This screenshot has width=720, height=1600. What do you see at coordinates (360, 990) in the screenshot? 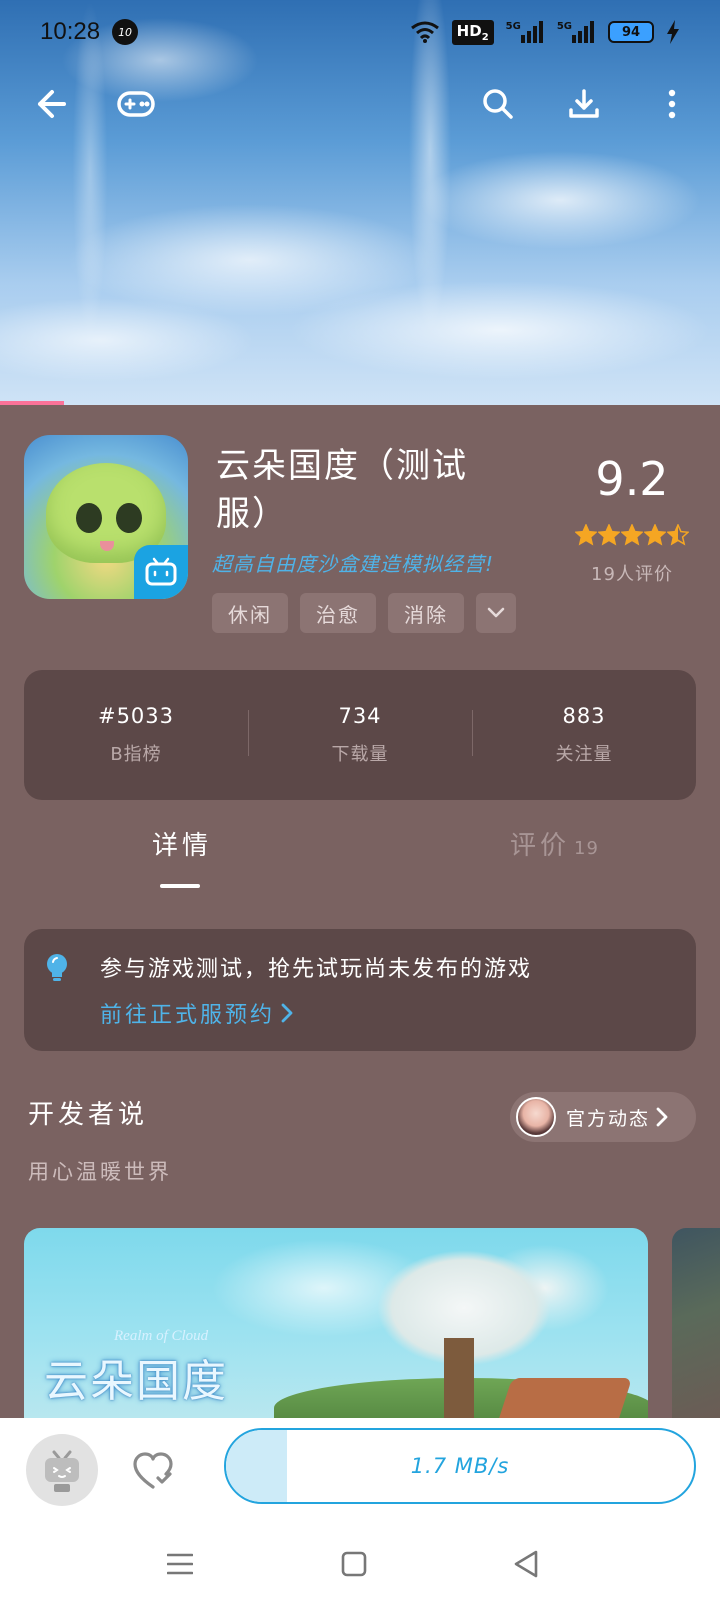
I see `beta-notice-card: 参与游戏测试，抢先试玩尚未发布的游戏 前往正式服预约` at bounding box center [360, 990].